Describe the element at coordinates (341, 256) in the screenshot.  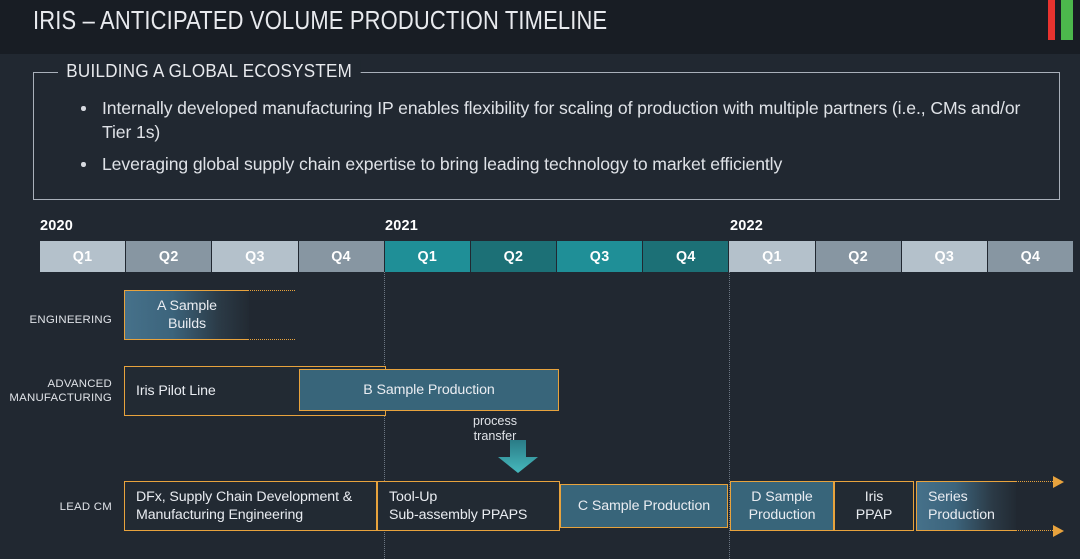
I see `quarter-cell-2020-q4: Q4` at that location.